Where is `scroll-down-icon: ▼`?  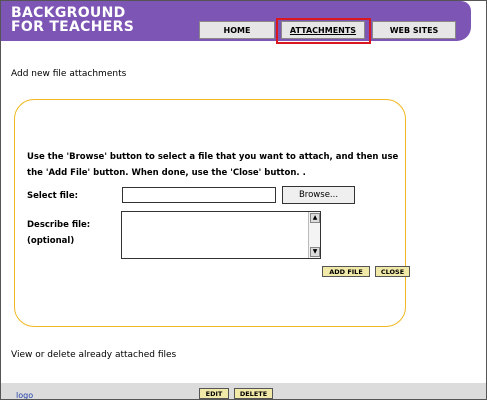 scroll-down-icon: ▼ is located at coordinates (315, 252).